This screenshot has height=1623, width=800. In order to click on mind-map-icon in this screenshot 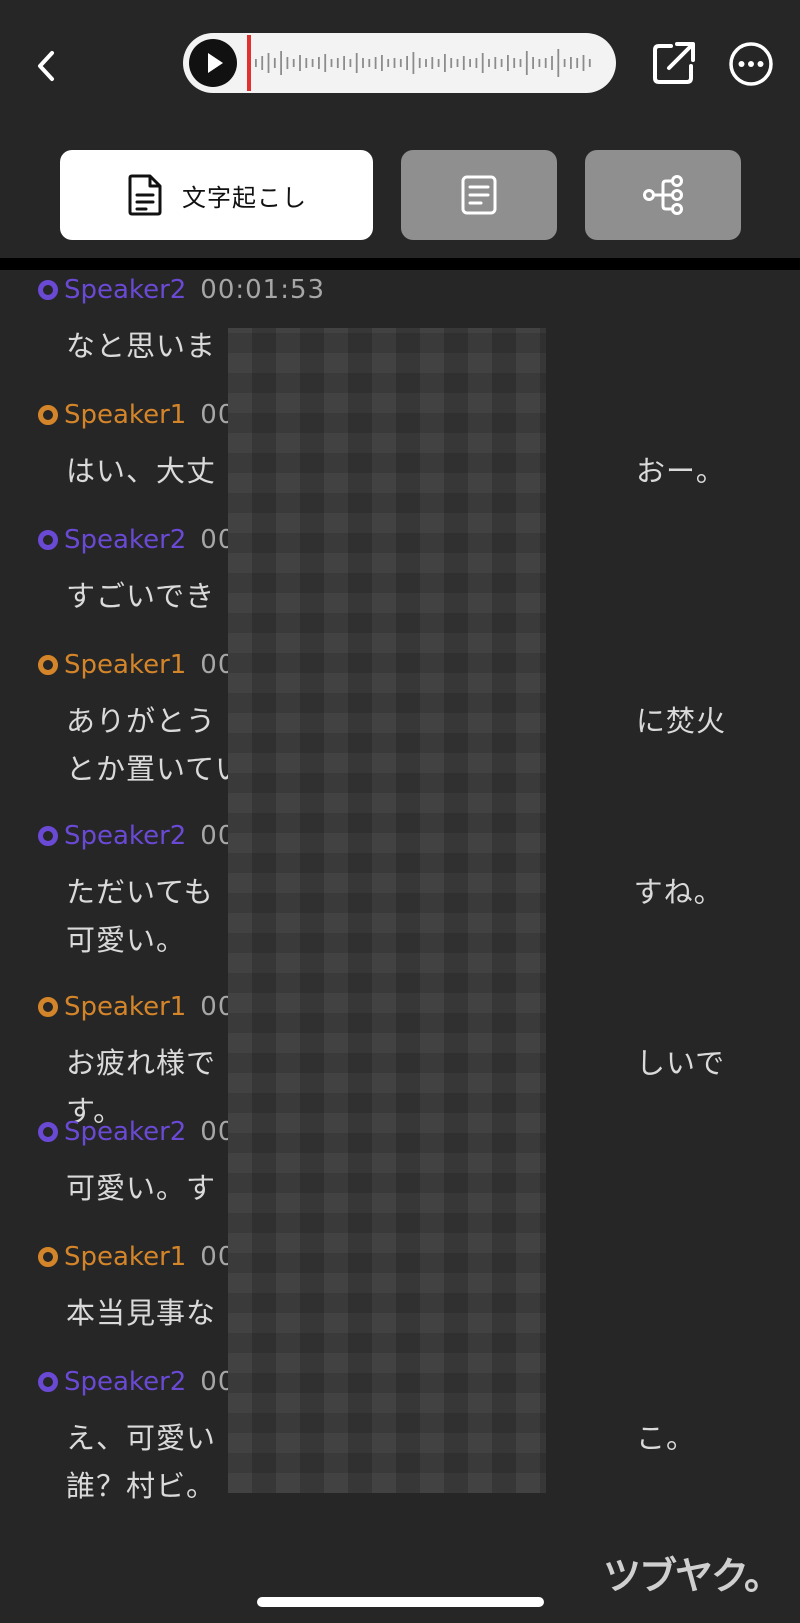, I will do `click(663, 195)`.